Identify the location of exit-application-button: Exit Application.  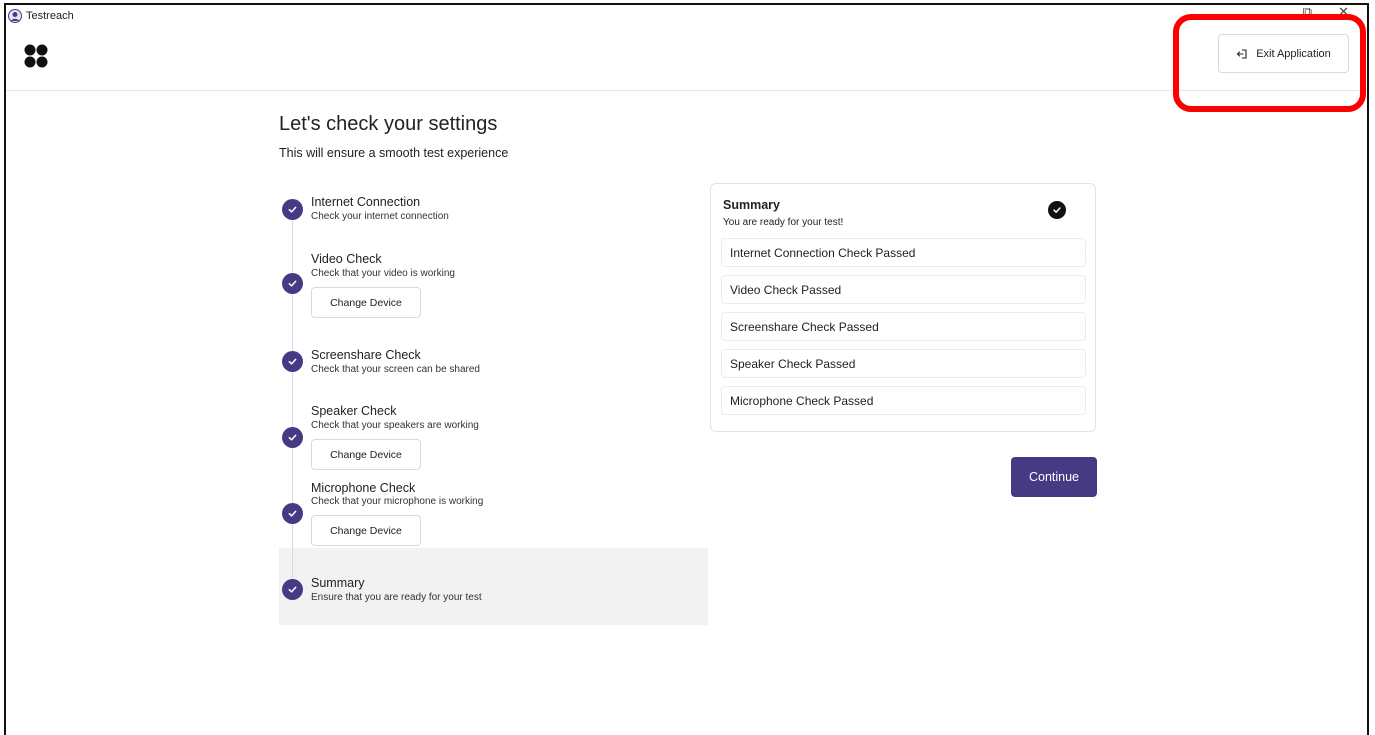
(1283, 53).